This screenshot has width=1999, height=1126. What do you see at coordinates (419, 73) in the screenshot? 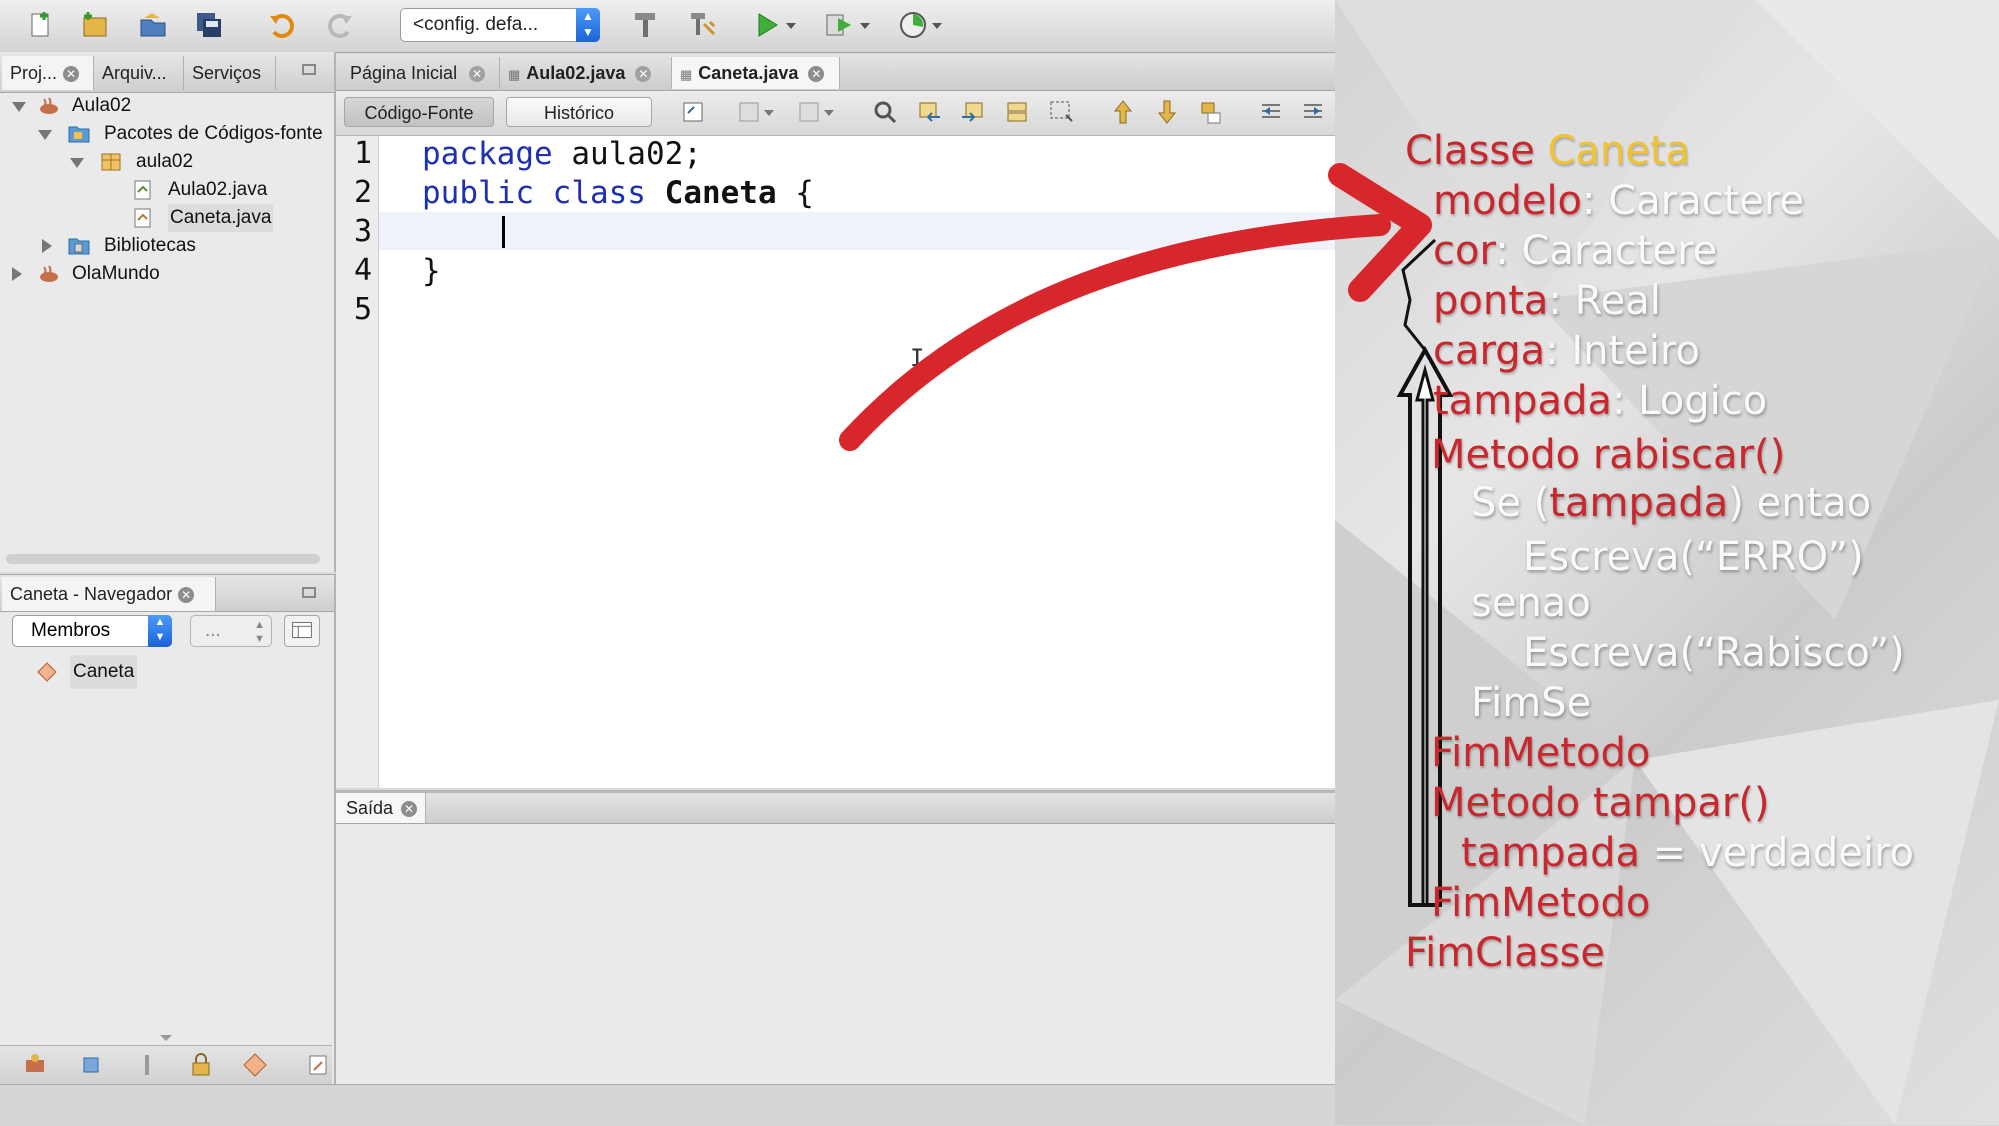
I see `tab-start-page: Página Inicial ✕` at bounding box center [419, 73].